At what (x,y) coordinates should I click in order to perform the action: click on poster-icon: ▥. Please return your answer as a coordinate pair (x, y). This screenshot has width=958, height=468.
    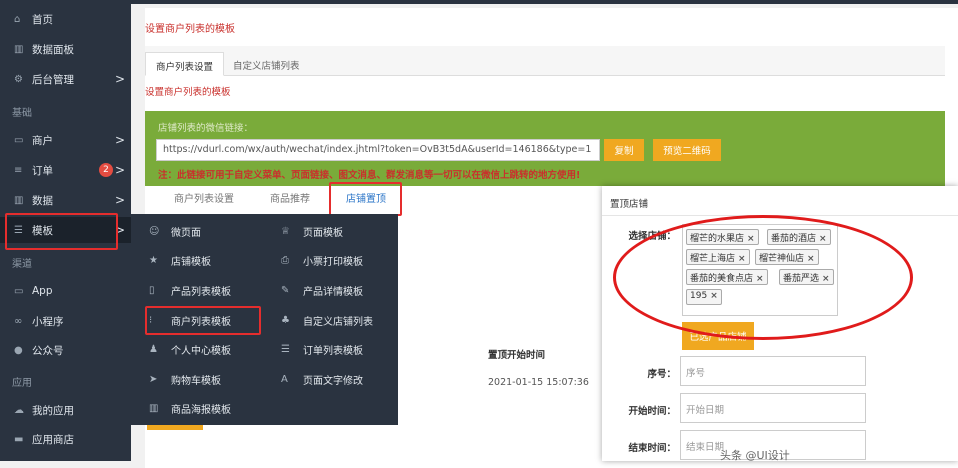
    Looking at the image, I should click on (154, 408).